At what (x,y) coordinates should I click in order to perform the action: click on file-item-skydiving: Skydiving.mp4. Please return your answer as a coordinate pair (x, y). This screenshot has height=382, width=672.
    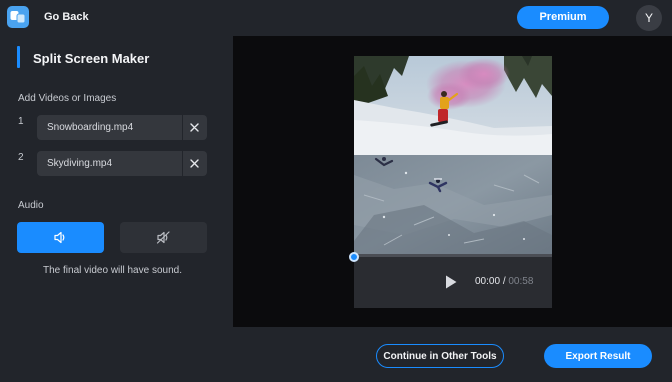
    Looking at the image, I should click on (122, 163).